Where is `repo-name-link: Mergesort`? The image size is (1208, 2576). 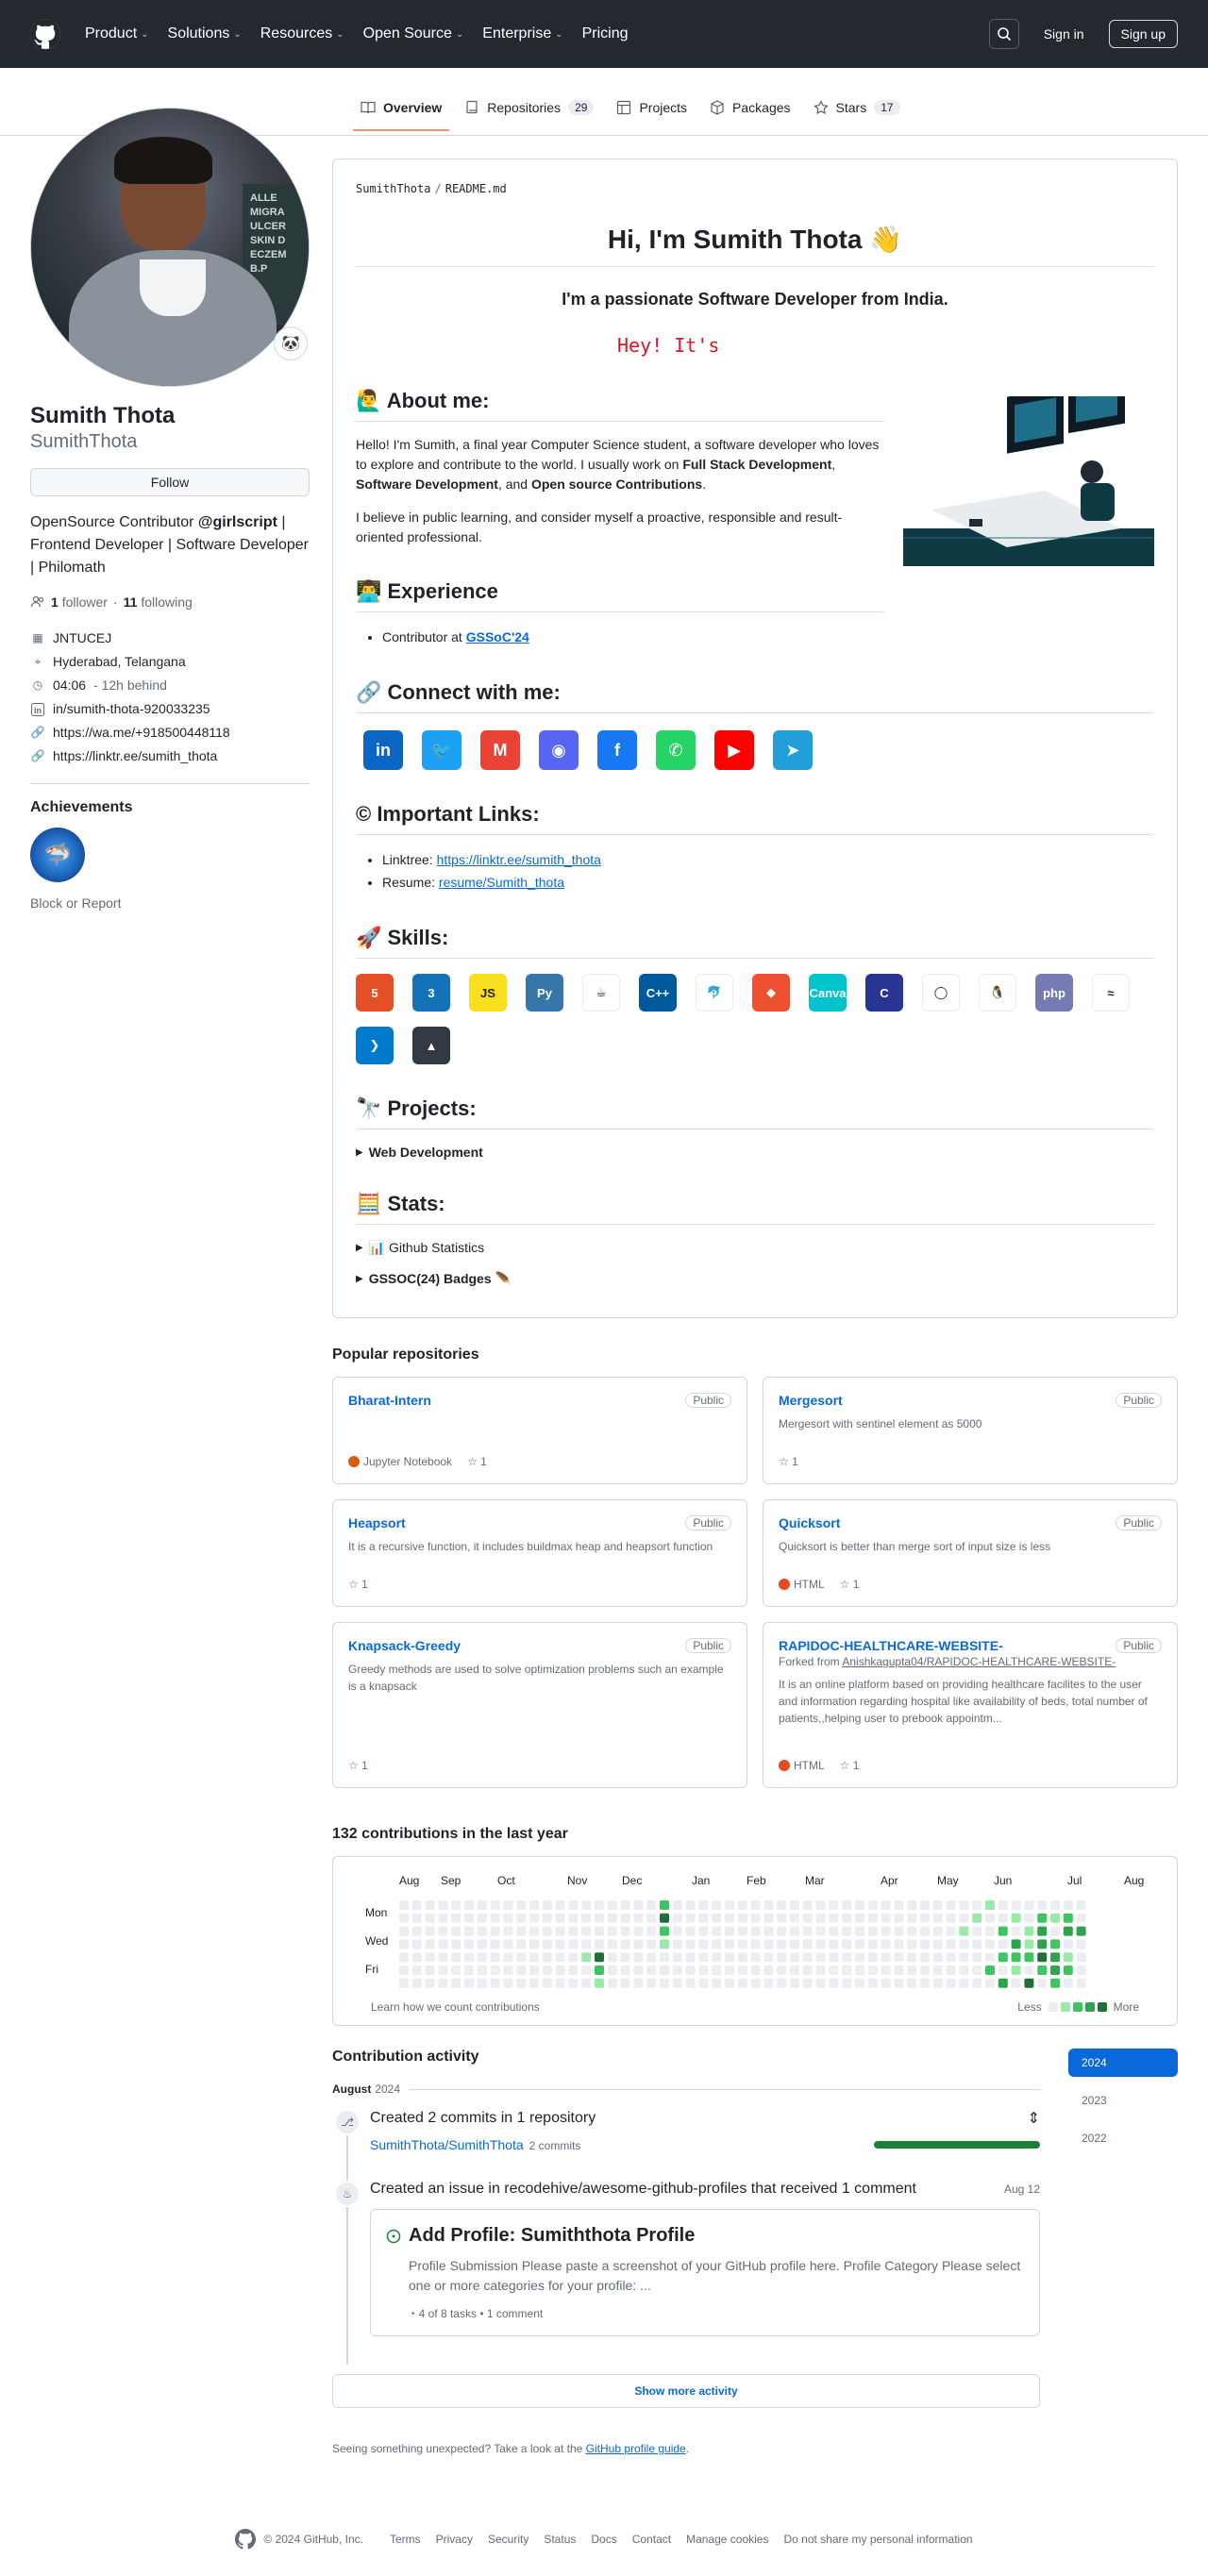
repo-name-link: Mergesort is located at coordinates (811, 1400).